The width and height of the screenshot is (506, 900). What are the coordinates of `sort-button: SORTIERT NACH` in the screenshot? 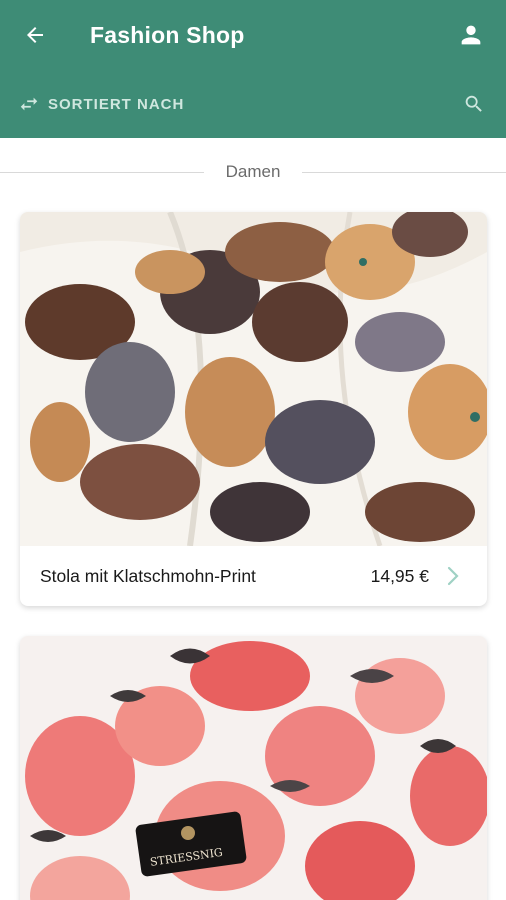 It's located at (101, 104).